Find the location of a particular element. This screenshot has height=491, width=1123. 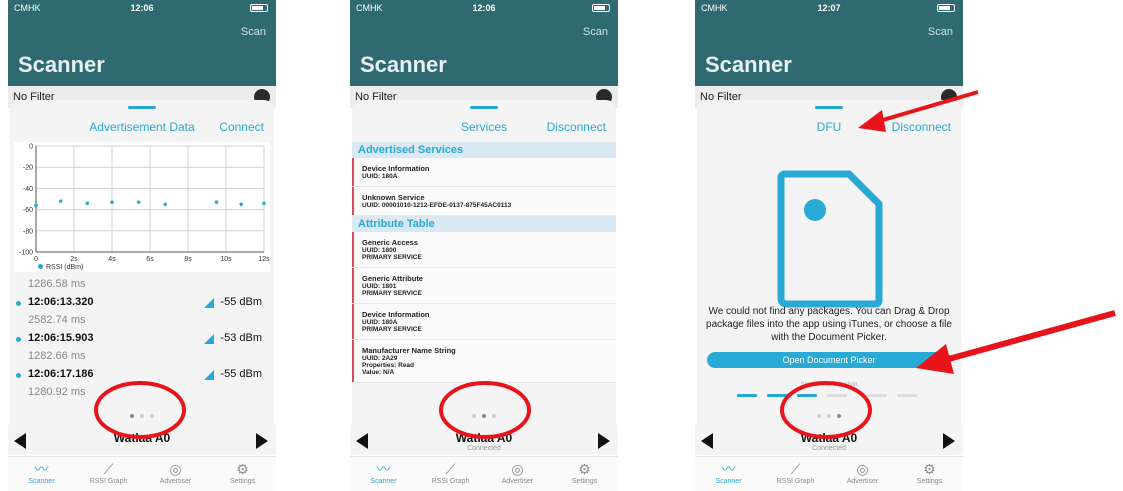

step-label: Step 1: File Selection is located at coordinates (829, 385).